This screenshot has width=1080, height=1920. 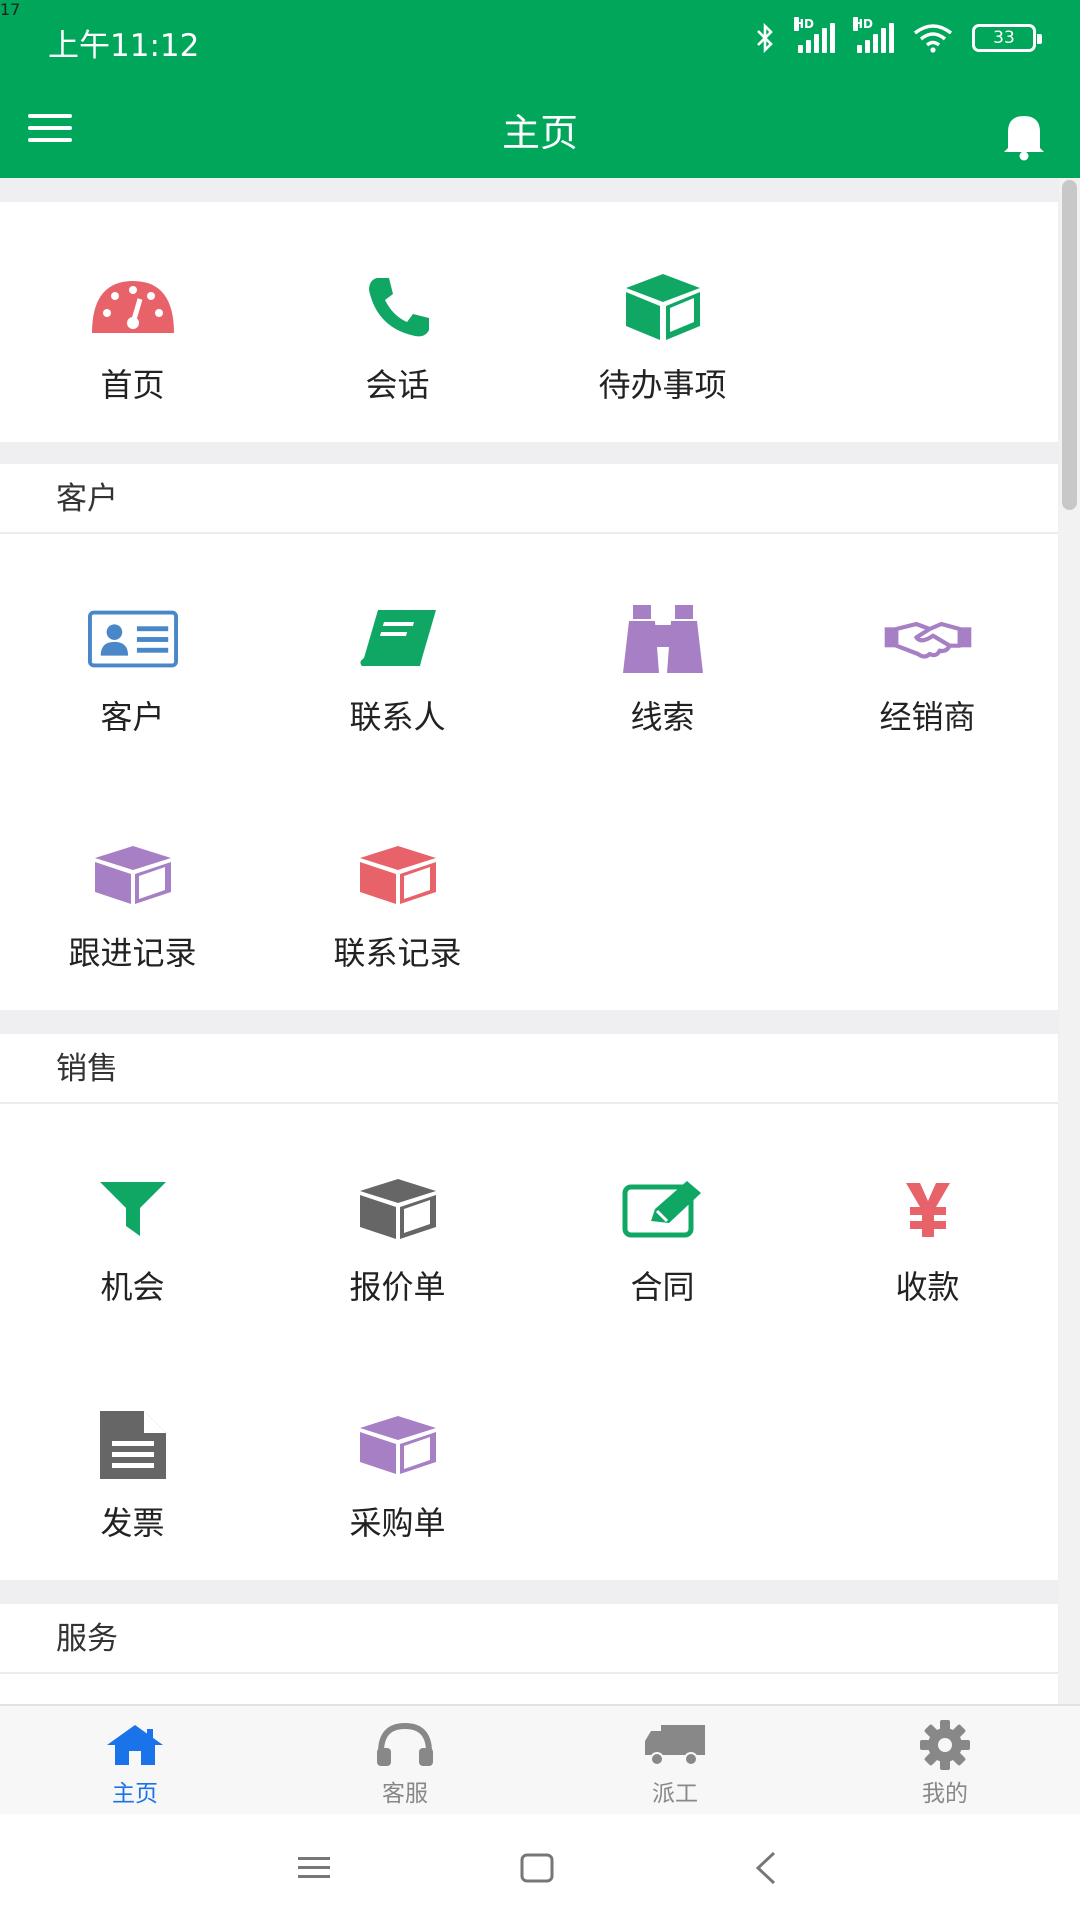 What do you see at coordinates (529, 1639) in the screenshot?
I see `section-title: 服务` at bounding box center [529, 1639].